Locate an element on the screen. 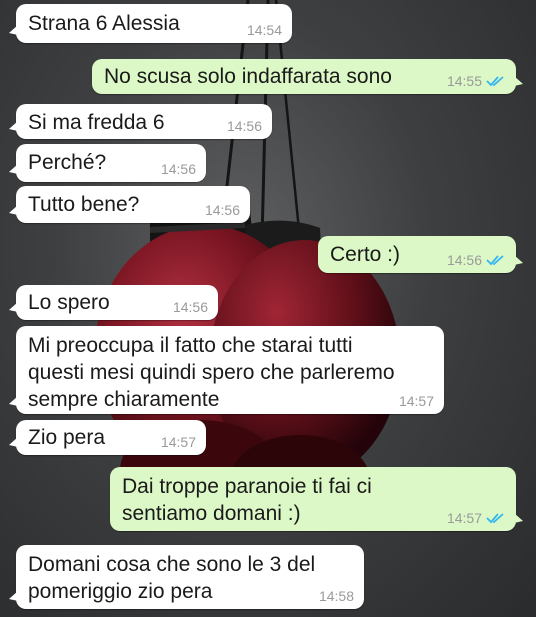 The width and height of the screenshot is (536, 617). message-bubble-incoming: Si ma fredda 6 14:56 is located at coordinates (140, 121).